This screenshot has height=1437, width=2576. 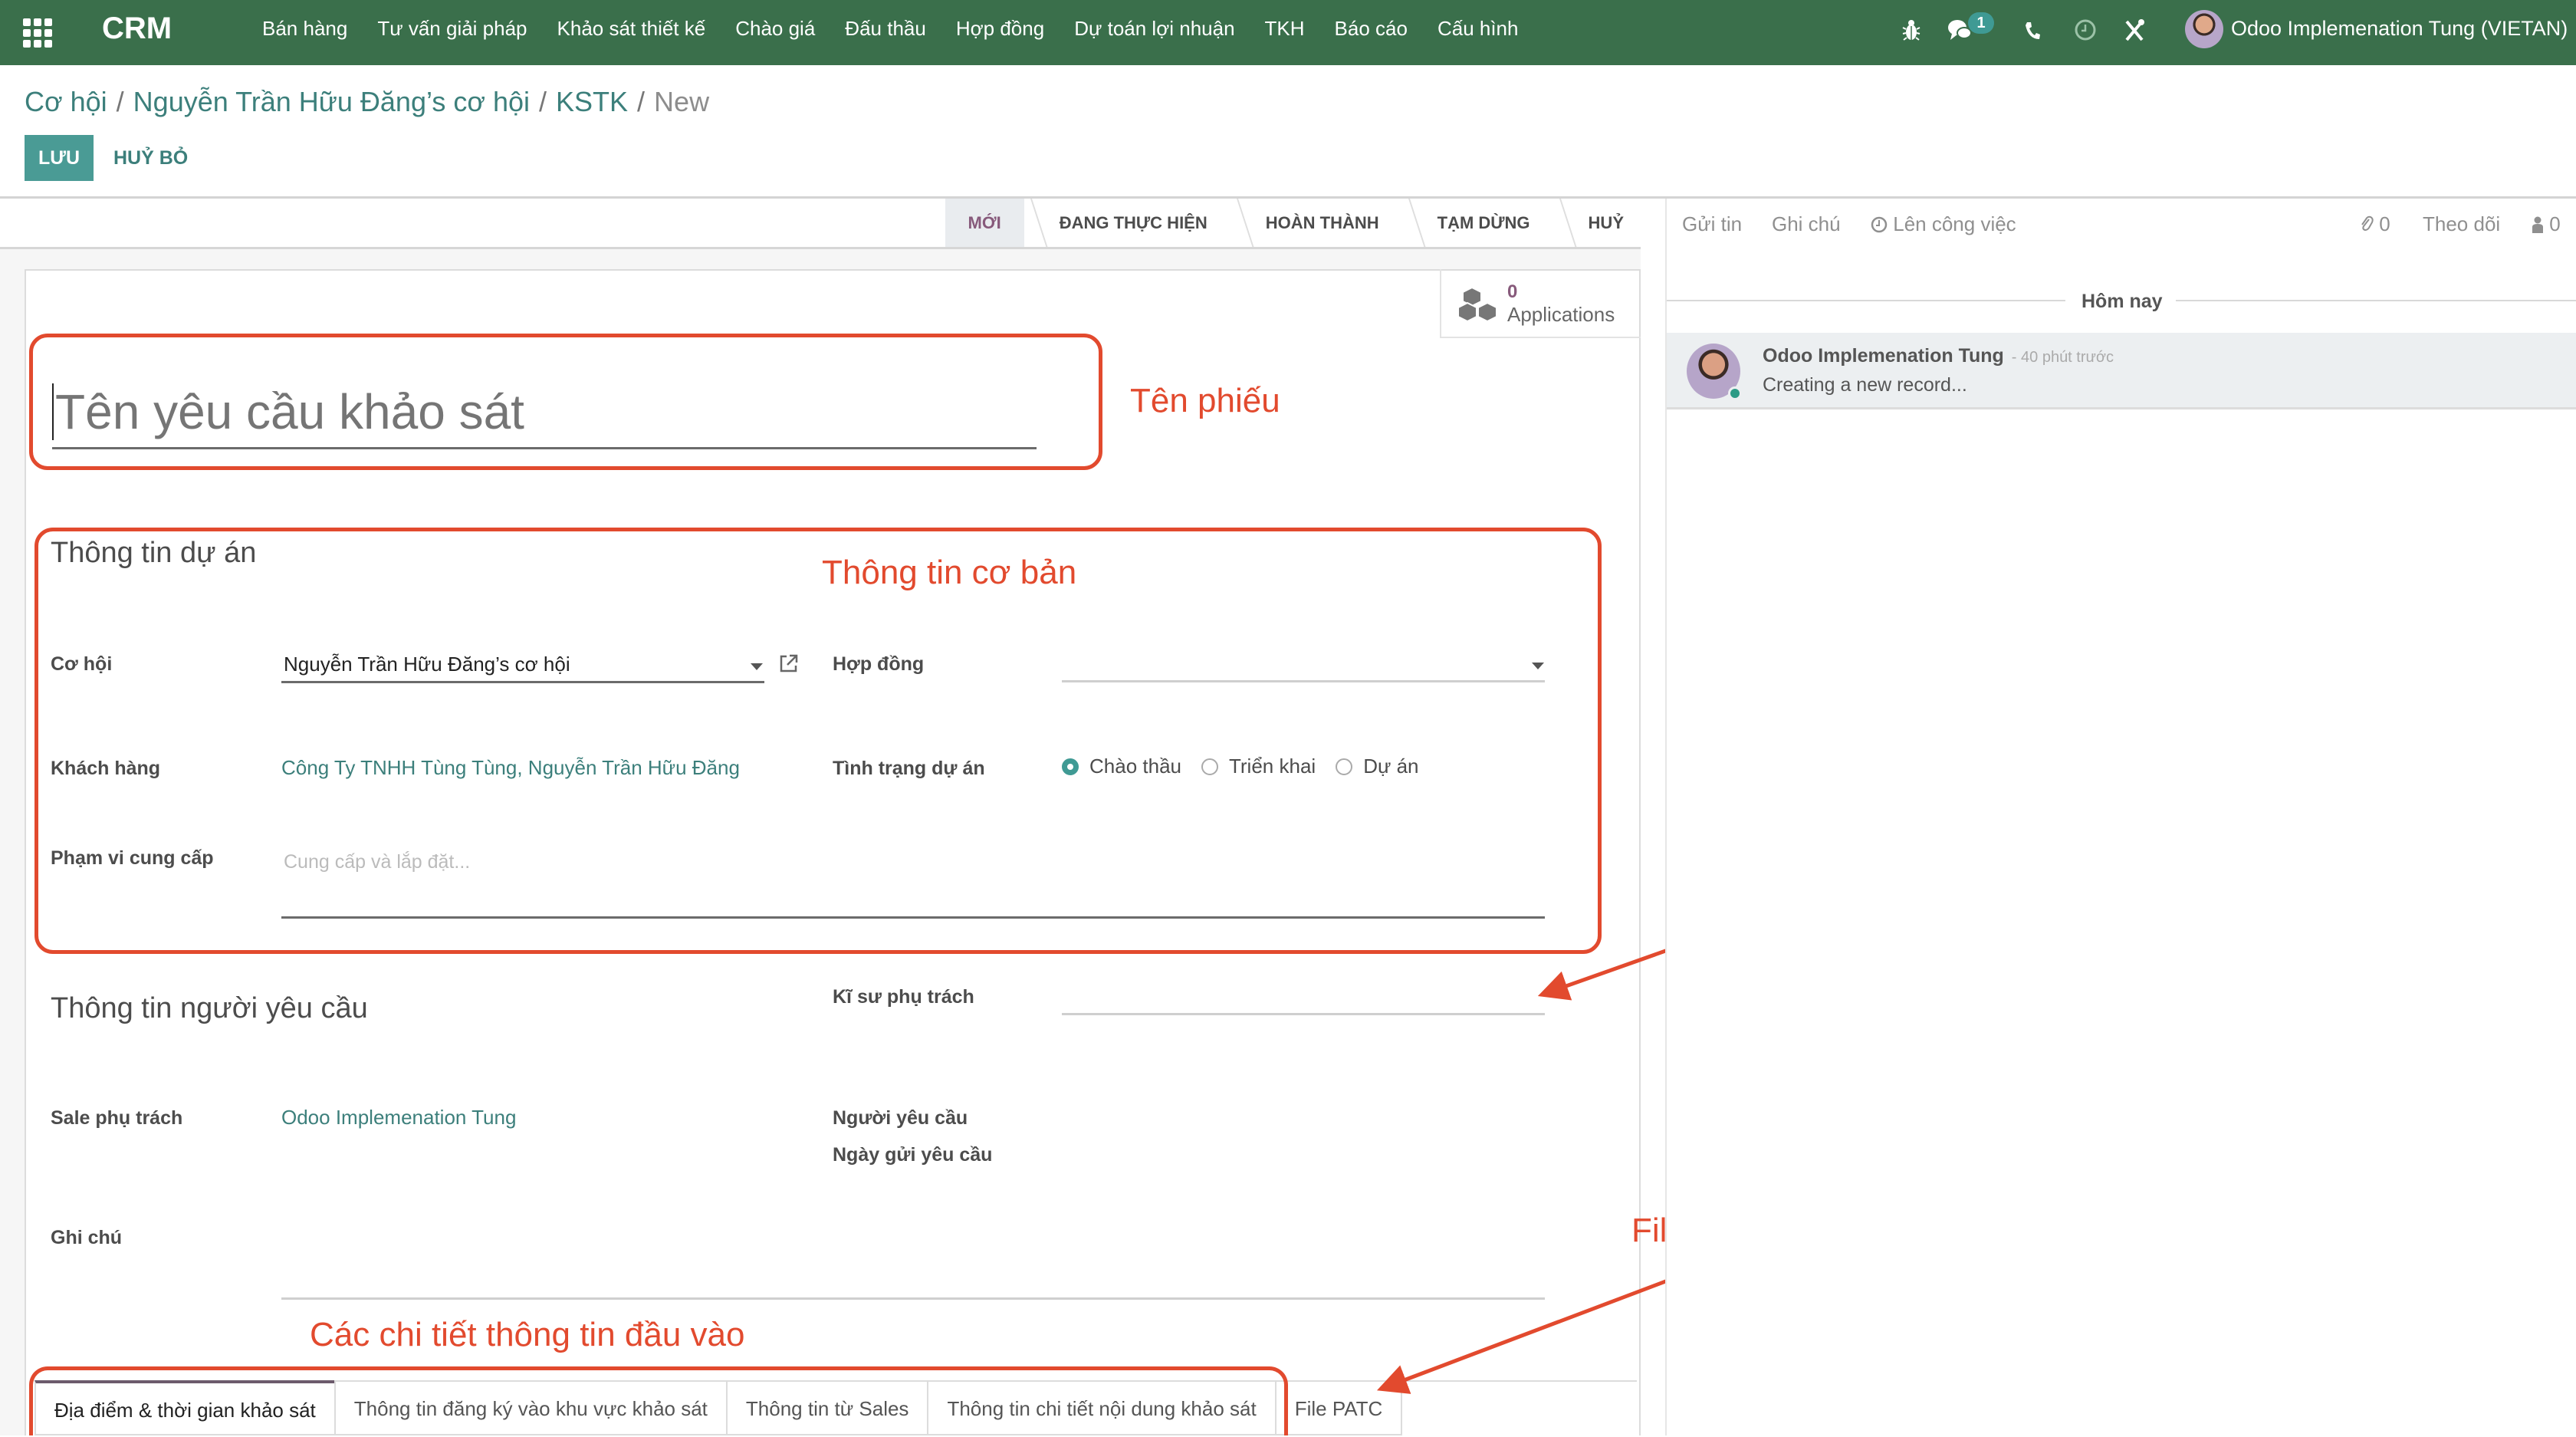 What do you see at coordinates (2461, 224) in the screenshot?
I see `follow-button: Theo dõi` at bounding box center [2461, 224].